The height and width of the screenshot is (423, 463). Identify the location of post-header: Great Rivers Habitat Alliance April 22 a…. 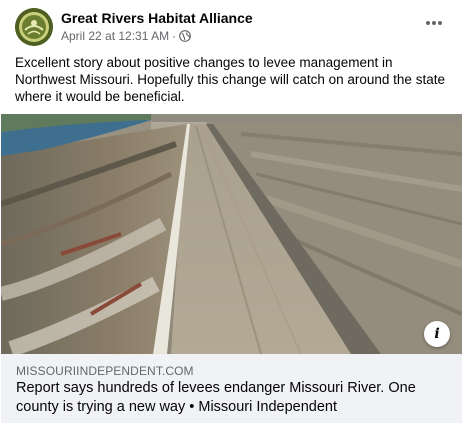
(232, 29).